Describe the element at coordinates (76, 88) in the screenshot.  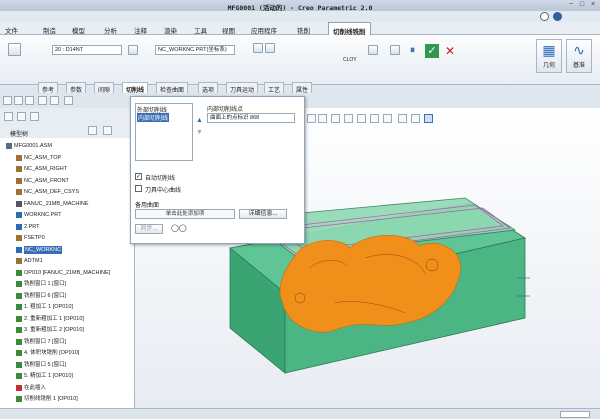
I see `subtab-parameters: 参数` at that location.